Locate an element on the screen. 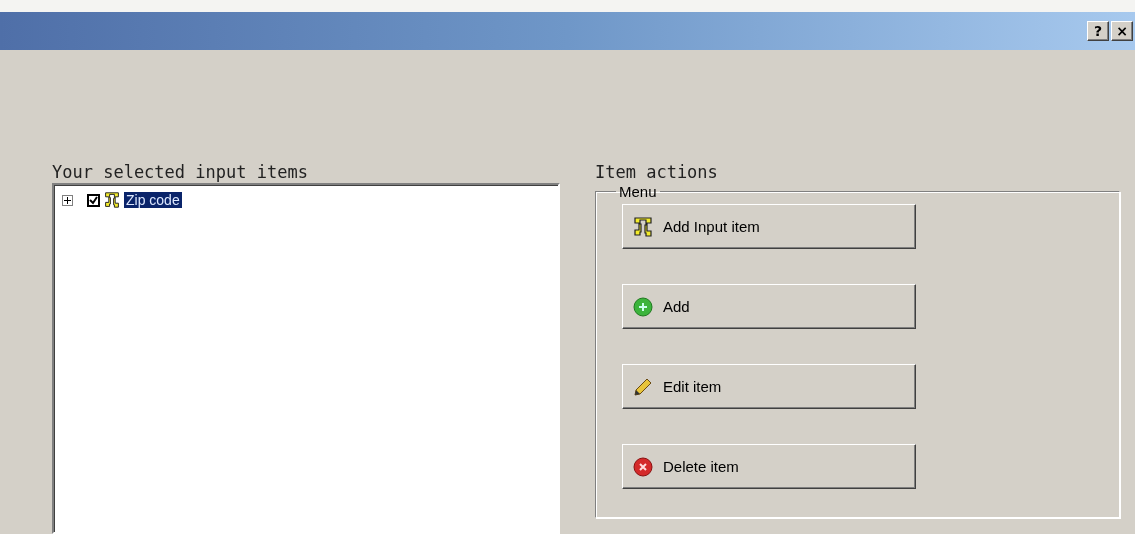 The image size is (1135, 534). tree-item: Zip code is located at coordinates (153, 200).